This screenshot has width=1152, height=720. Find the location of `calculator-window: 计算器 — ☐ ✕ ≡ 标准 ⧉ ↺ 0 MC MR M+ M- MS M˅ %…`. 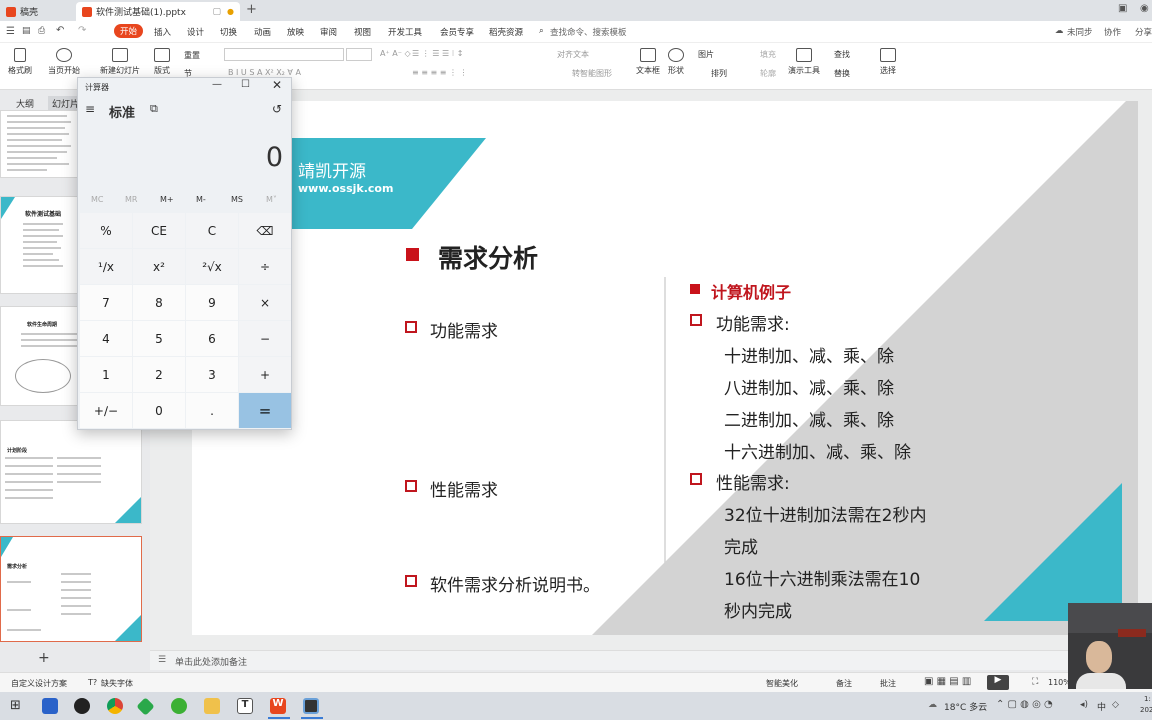

calculator-window: 计算器 — ☐ ✕ ≡ 标准 ⧉ ↺ 0 MC MR M+ M- MS M˅ %… is located at coordinates (184, 253).